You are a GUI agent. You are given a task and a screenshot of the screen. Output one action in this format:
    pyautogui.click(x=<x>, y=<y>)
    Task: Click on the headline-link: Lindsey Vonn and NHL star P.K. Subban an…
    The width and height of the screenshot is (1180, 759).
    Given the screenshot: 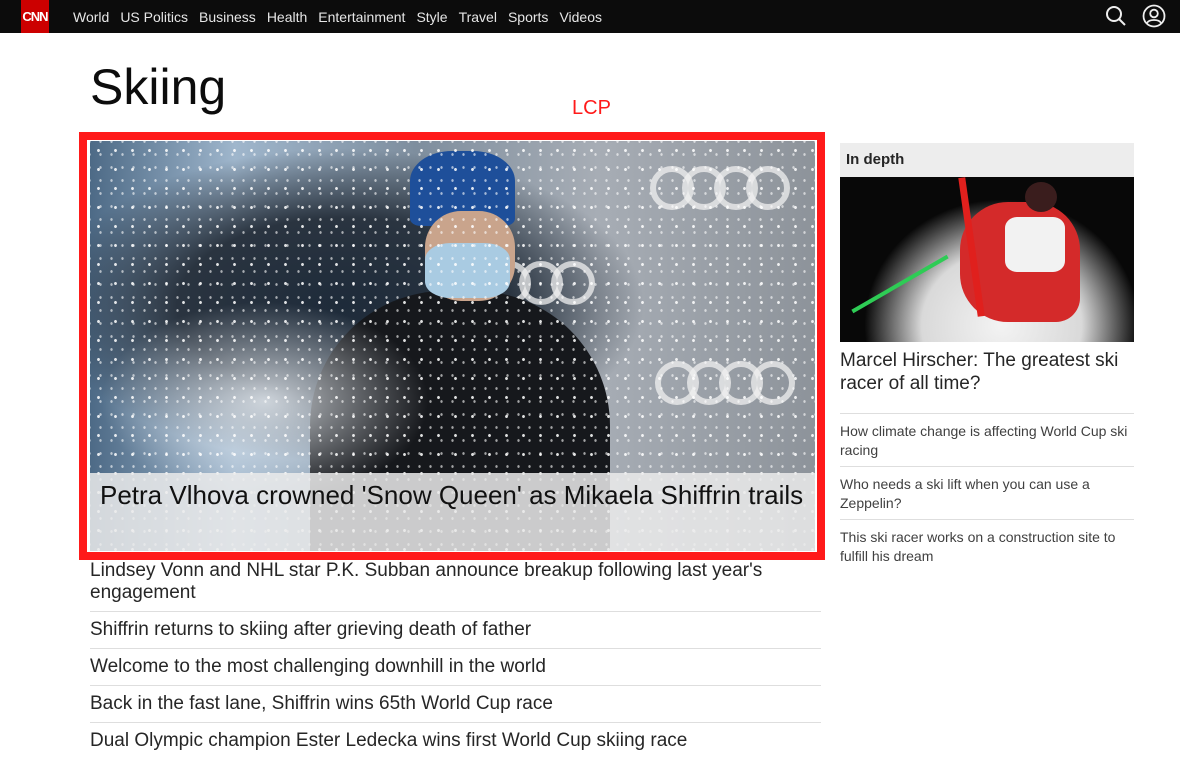 What is the action you would take?
    pyautogui.click(x=455, y=586)
    